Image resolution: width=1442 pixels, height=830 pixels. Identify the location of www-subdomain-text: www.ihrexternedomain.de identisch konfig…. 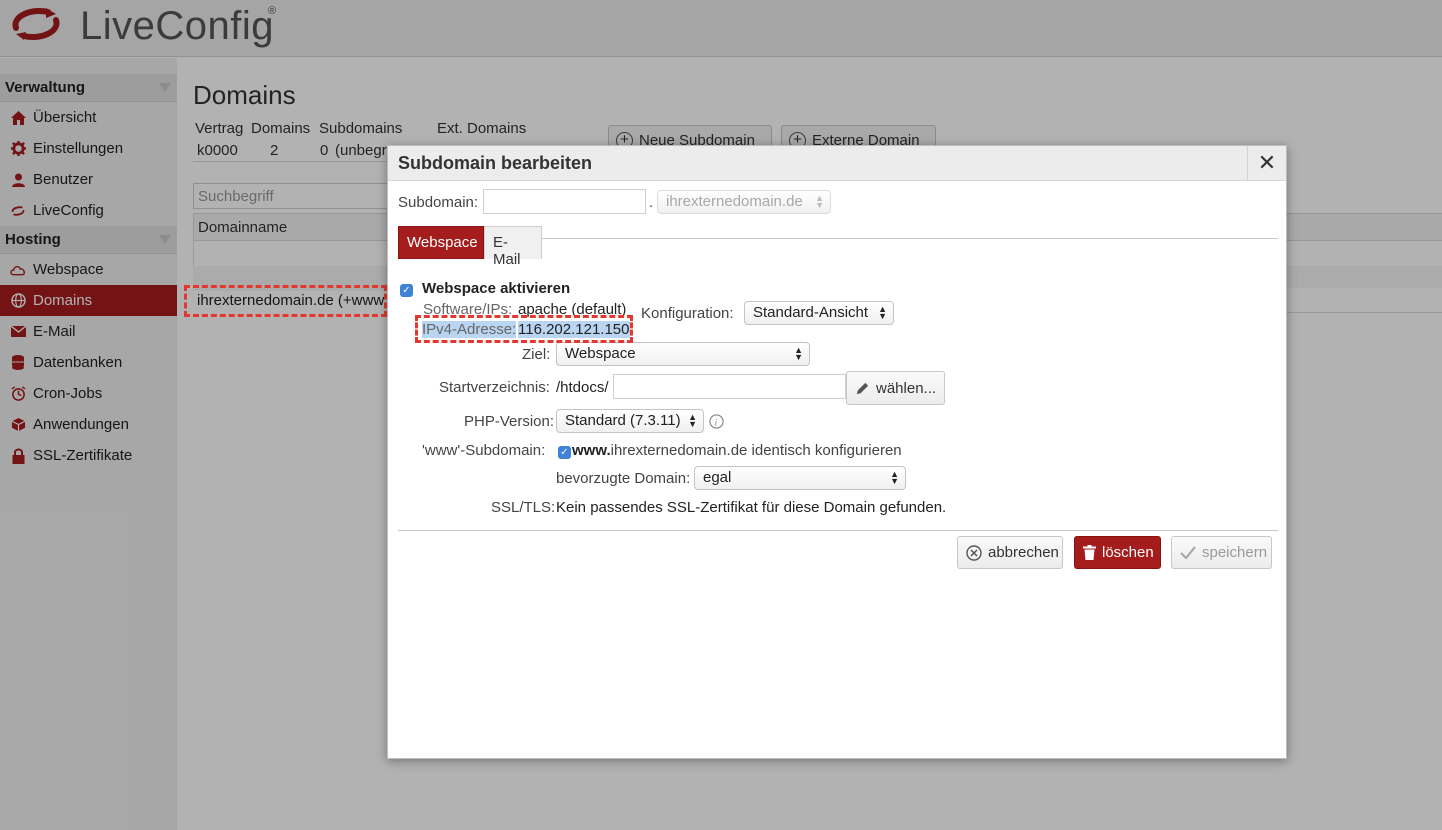
(737, 450).